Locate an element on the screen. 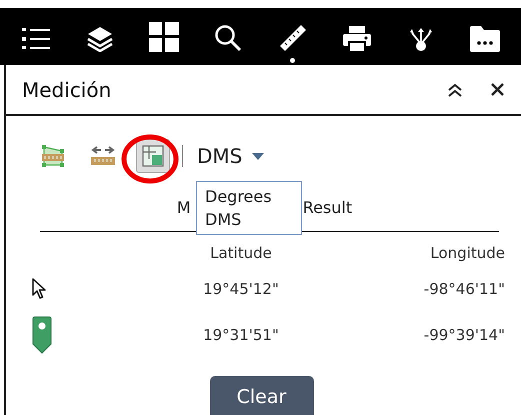  latitude-cell-text: 19°45'12" is located at coordinates (241, 289).